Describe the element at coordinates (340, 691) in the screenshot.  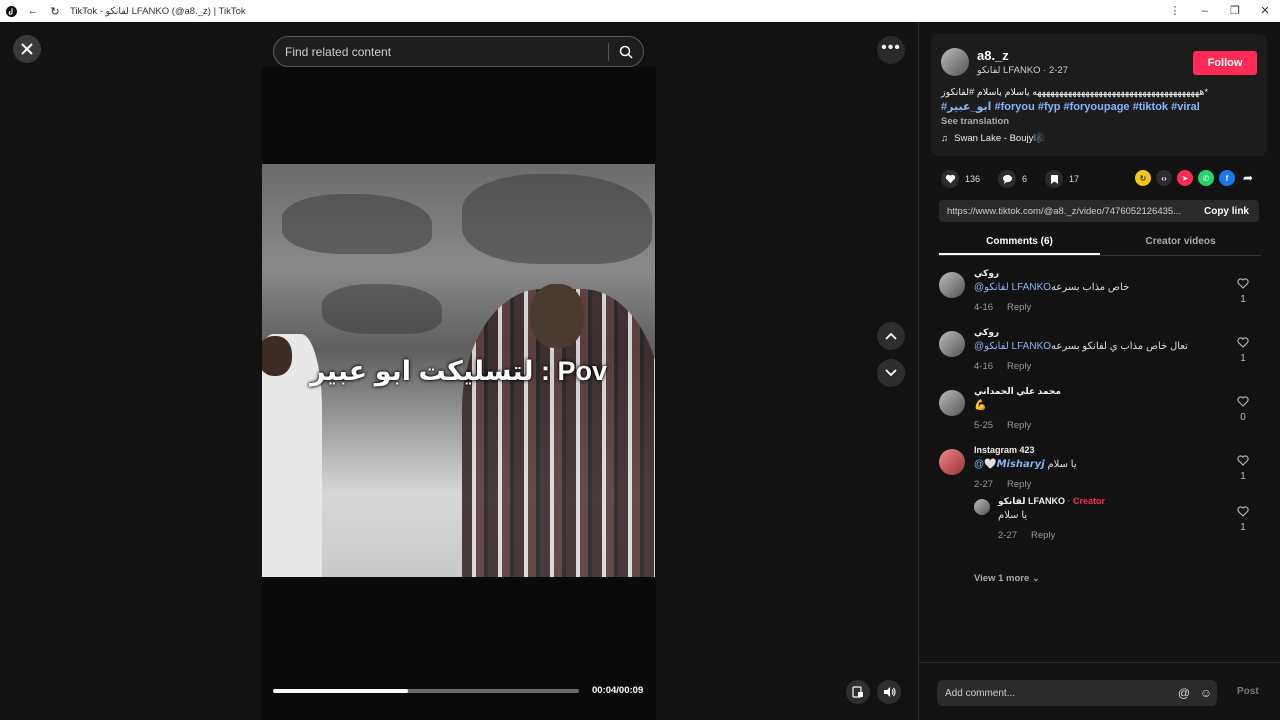
I see `video-progress-fill` at that location.